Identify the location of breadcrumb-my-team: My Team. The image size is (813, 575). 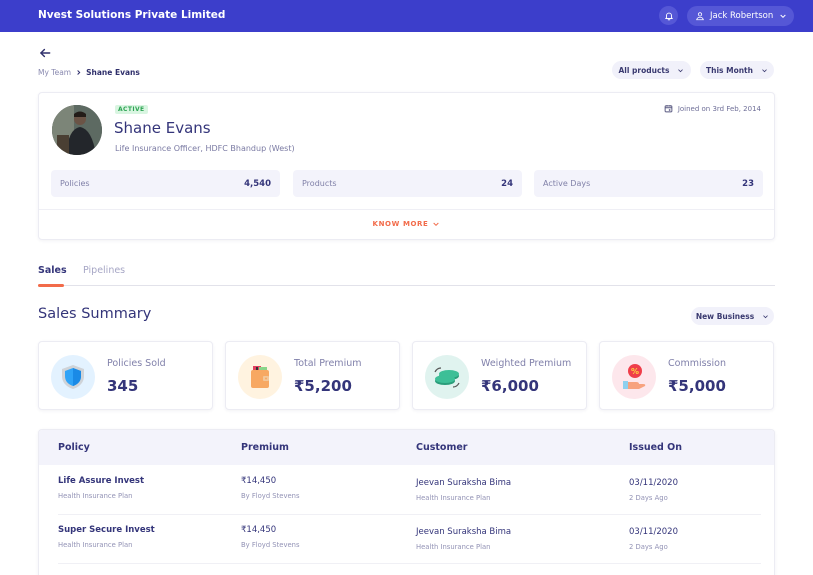
(54, 72).